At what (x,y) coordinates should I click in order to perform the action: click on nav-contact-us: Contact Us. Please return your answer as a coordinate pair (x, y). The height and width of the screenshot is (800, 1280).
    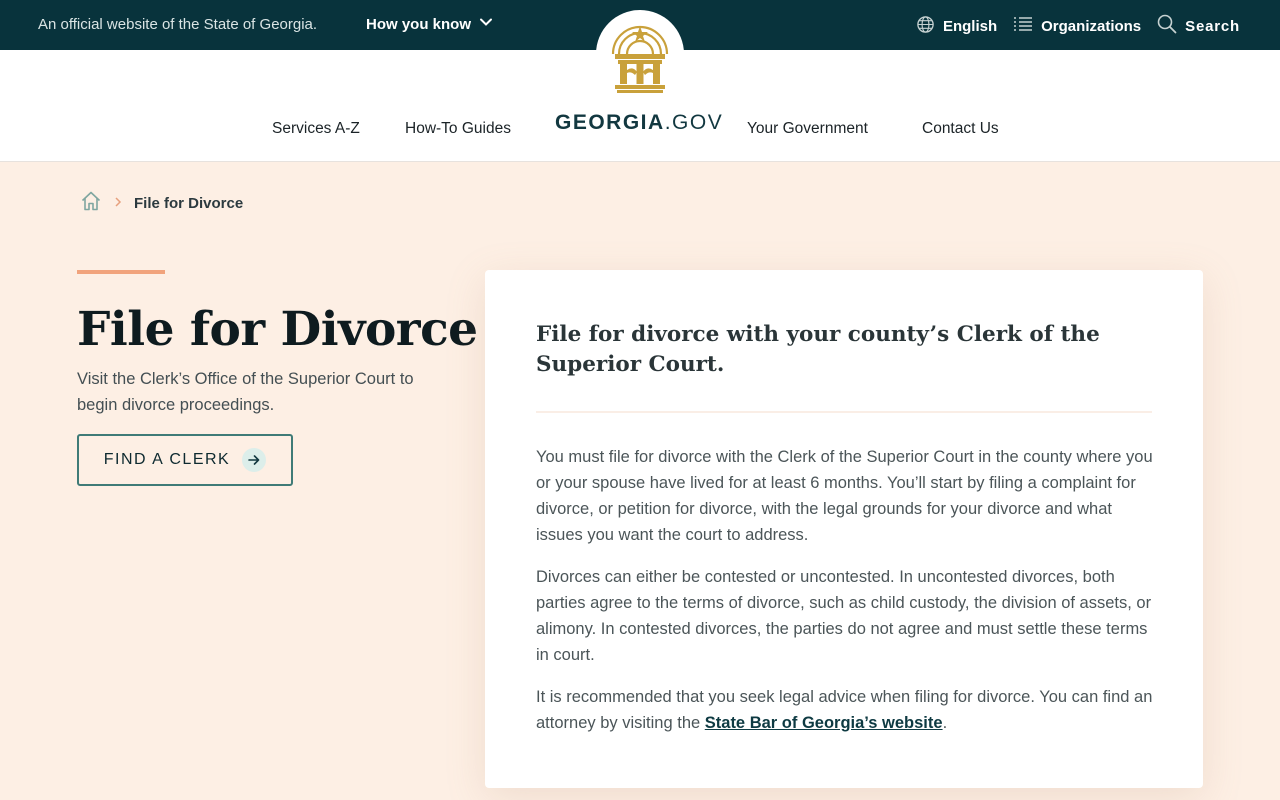
    Looking at the image, I should click on (960, 129).